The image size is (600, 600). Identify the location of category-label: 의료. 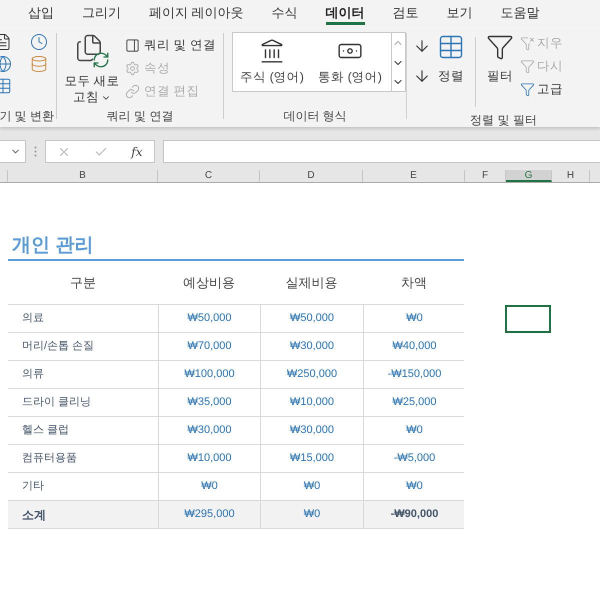
(33, 318).